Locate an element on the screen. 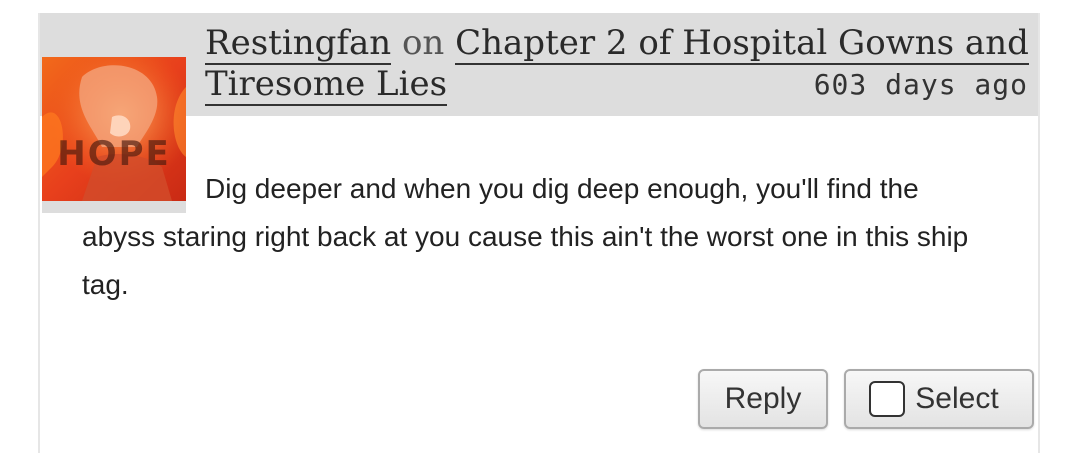  select-button: Select is located at coordinates (939, 399).